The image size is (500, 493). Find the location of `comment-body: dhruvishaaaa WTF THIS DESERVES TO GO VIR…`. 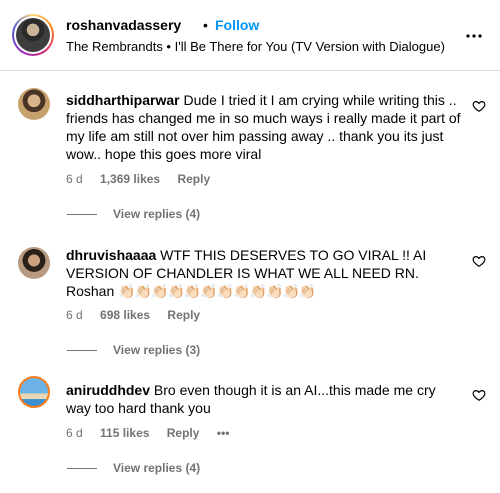

comment-body: dhruvishaaaa WTF THIS DESERVES TO GO VIR… is located at coordinates (263, 273).